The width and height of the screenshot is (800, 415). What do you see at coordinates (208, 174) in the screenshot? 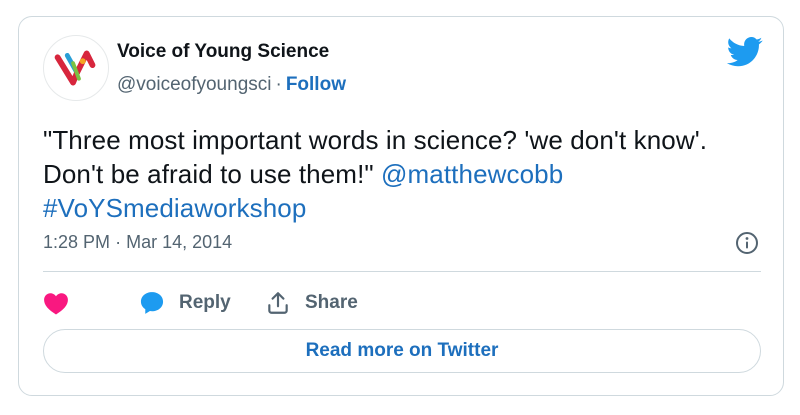
I see `tweet-text-line2: Don't be afraid to use them!"` at bounding box center [208, 174].